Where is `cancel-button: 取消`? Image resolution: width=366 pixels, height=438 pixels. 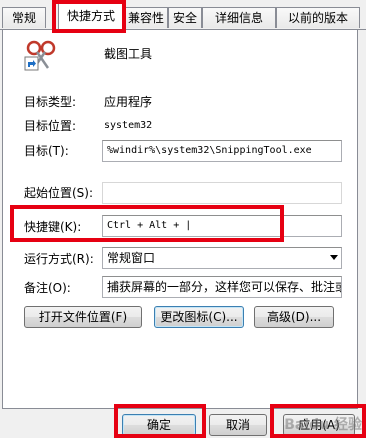 cancel-button: 取消 is located at coordinates (238, 425).